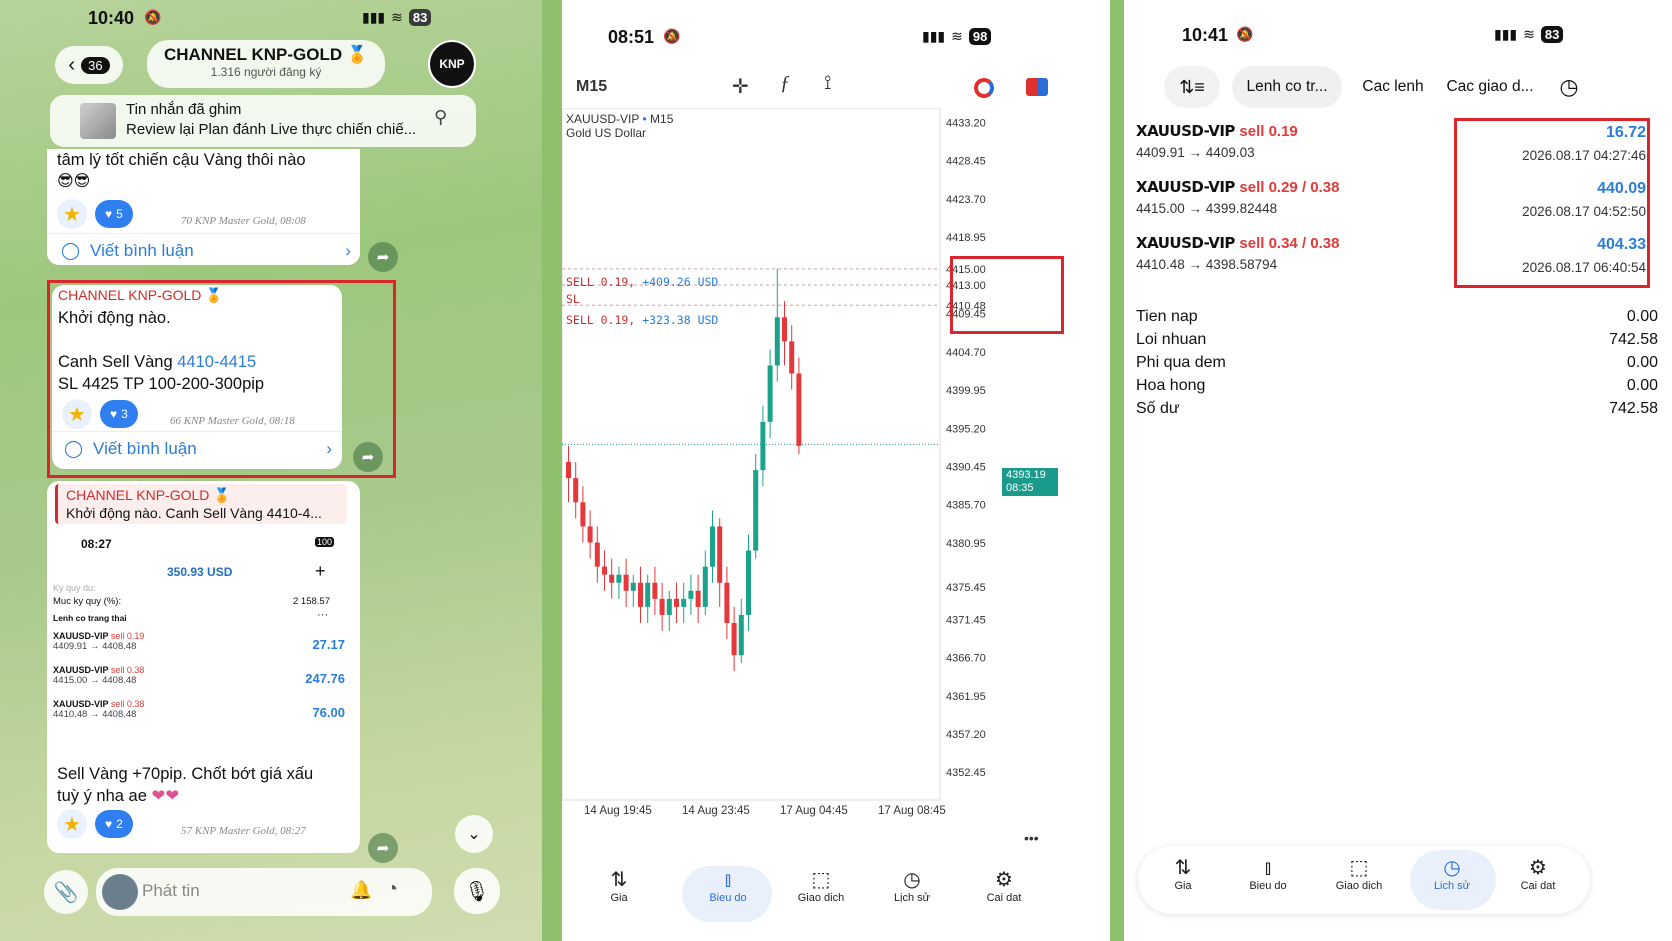 Image resolution: width=1672 pixels, height=941 pixels. What do you see at coordinates (119, 824) in the screenshot?
I see `heart-count: 2` at bounding box center [119, 824].